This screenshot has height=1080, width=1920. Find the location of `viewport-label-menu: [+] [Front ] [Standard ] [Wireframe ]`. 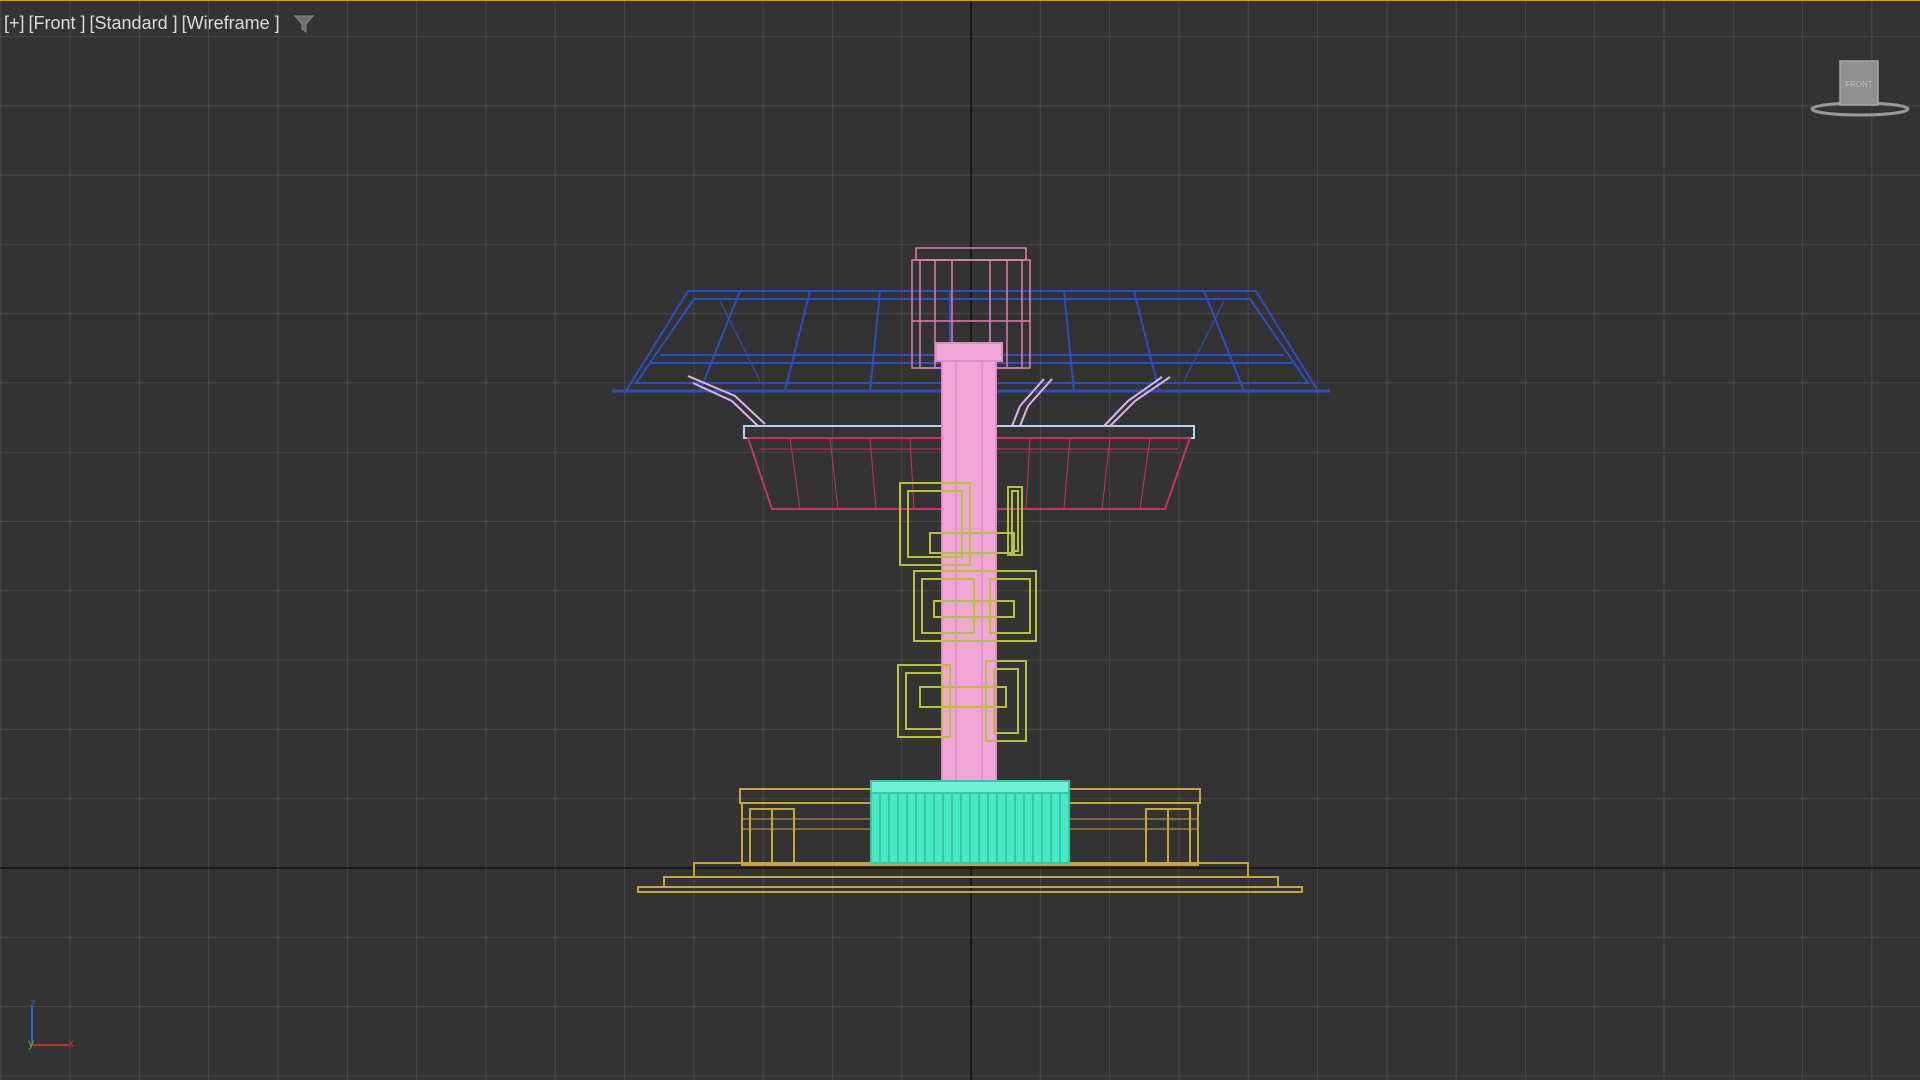

viewport-label-menu: [+] [Front ] [Standard ] [Wireframe ] is located at coordinates (159, 23).